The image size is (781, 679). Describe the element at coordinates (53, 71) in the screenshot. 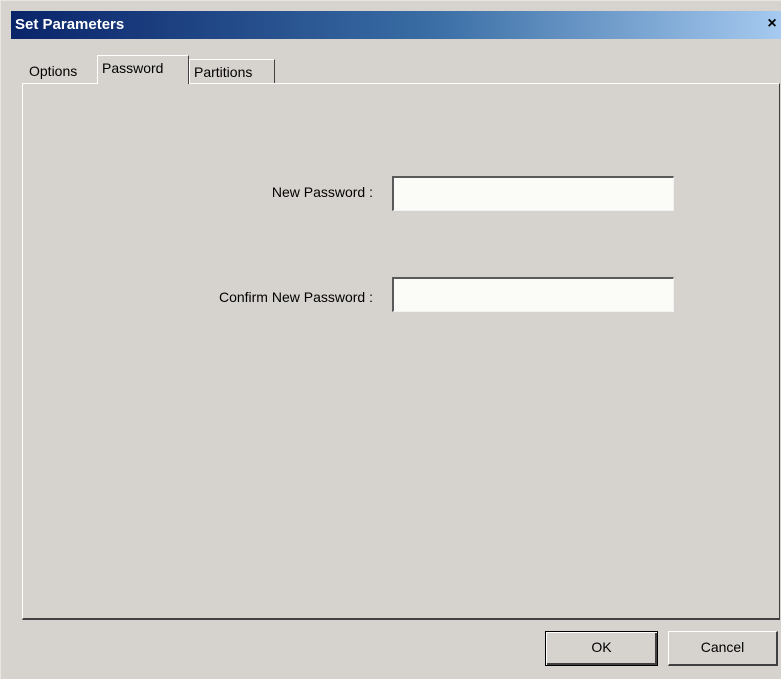

I see `tab-options-label: Options` at that location.